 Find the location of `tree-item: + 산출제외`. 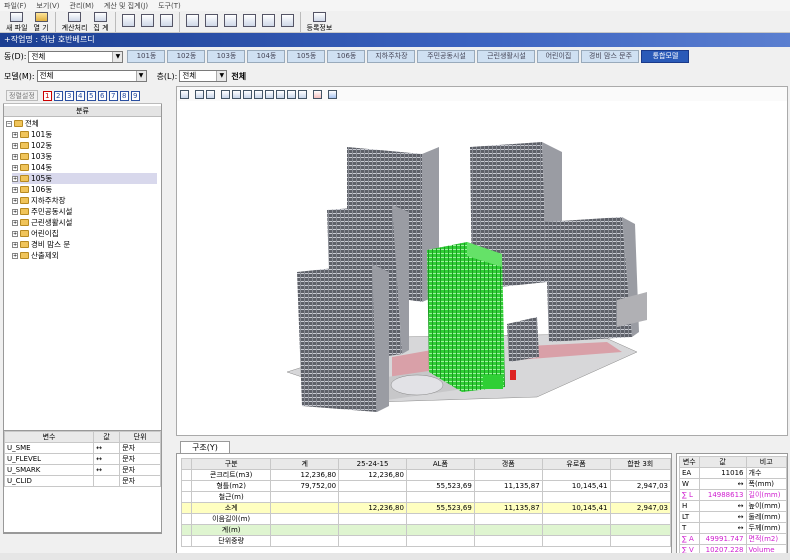

tree-item: + 산출제외 is located at coordinates (35, 255).